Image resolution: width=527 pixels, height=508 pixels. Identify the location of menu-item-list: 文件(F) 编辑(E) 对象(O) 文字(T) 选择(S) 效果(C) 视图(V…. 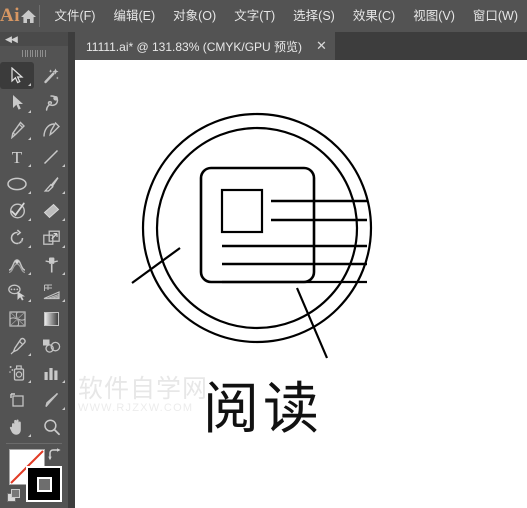
(286, 16).